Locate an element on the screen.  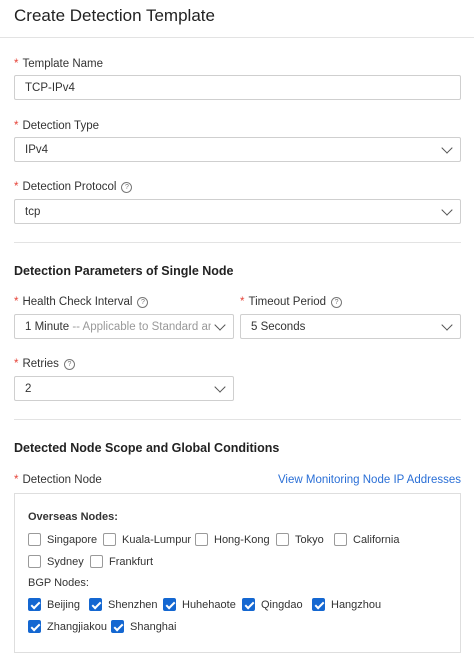
health-check-label: * Health Check Interval? is located at coordinates (81, 302).